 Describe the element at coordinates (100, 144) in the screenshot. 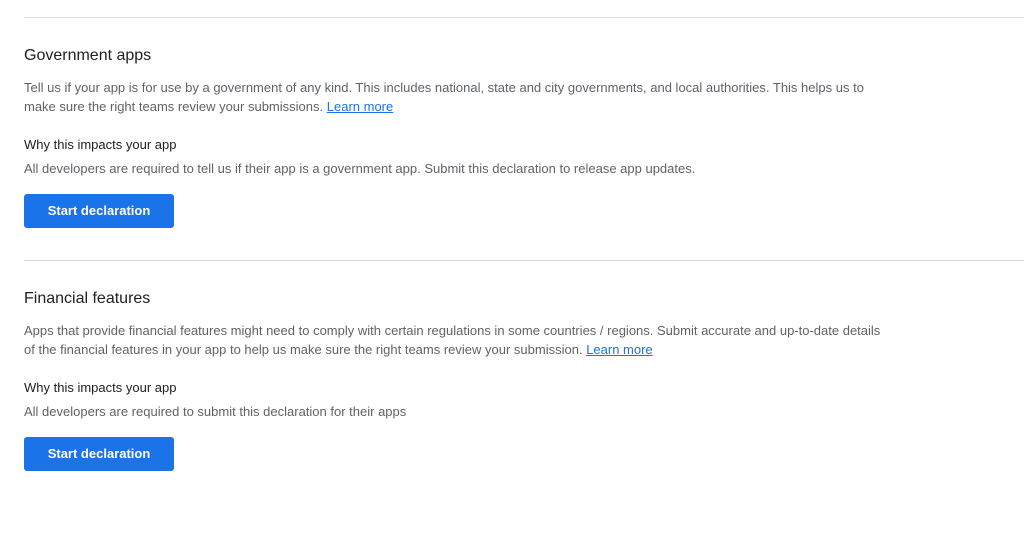

I see `government-why-title: Why this impacts your app` at that location.